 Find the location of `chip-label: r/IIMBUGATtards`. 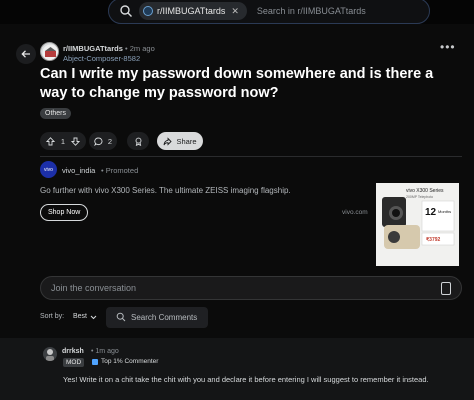

chip-label: r/IIMBUGATtards is located at coordinates (191, 11).